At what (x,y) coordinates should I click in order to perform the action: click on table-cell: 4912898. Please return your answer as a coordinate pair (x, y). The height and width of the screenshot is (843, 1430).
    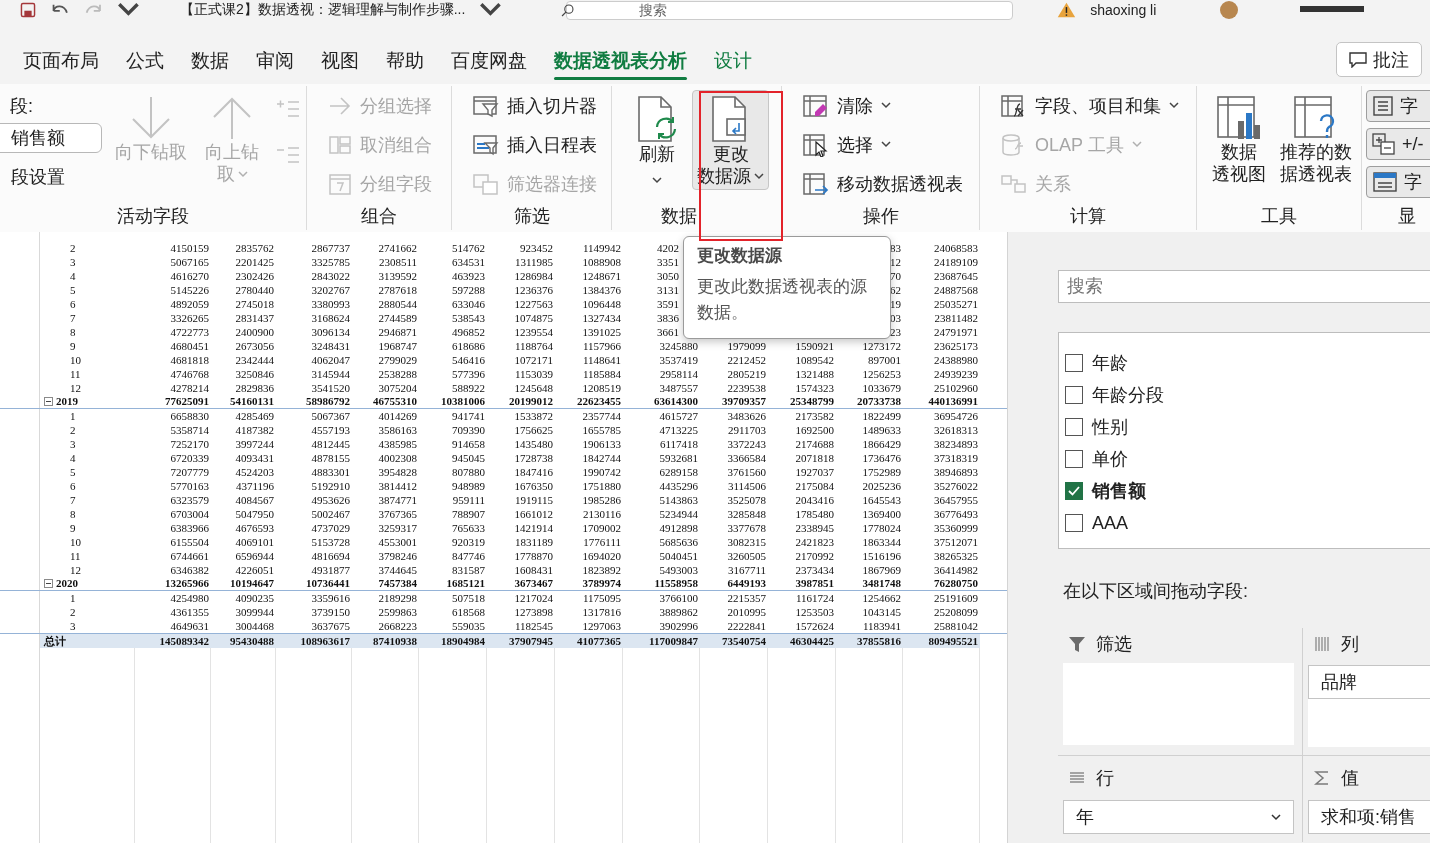
    Looking at the image, I should click on (678, 528).